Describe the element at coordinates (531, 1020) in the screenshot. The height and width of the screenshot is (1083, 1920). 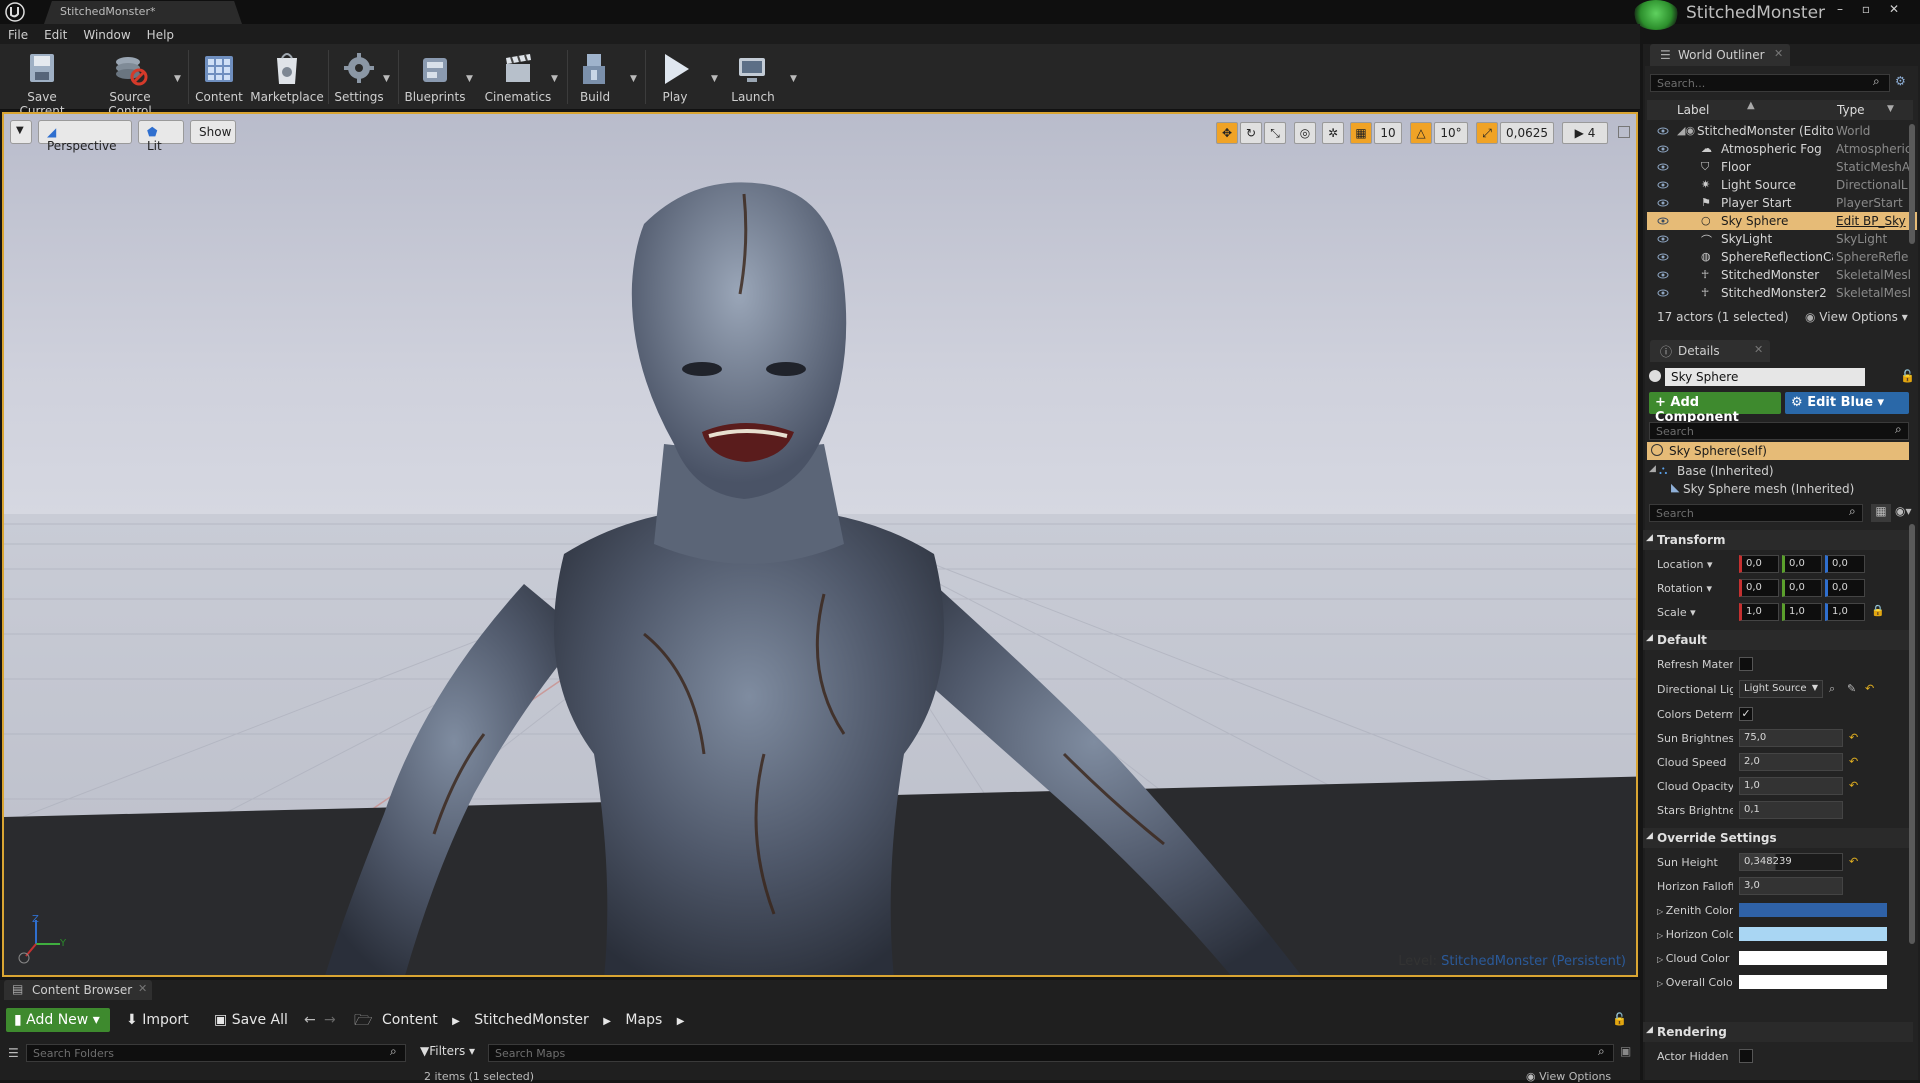
I see `crumb-stitchedmonster: StitchedMonster` at that location.